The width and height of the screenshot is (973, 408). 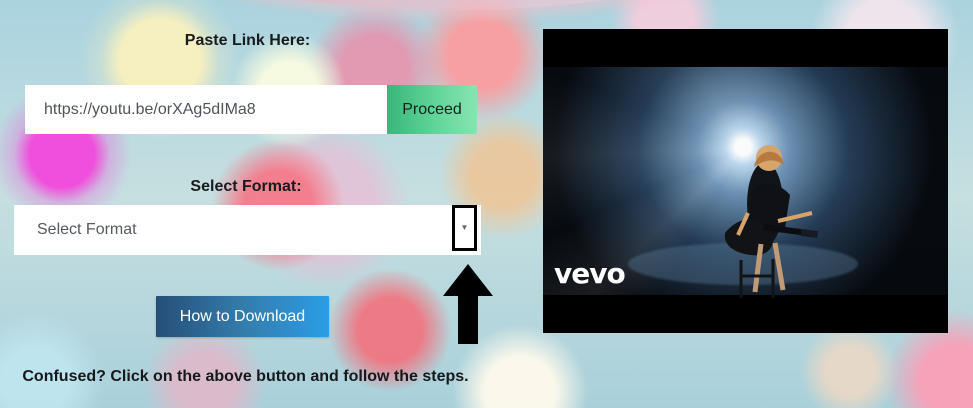 What do you see at coordinates (468, 304) in the screenshot?
I see `arrow-up-icon` at bounding box center [468, 304].